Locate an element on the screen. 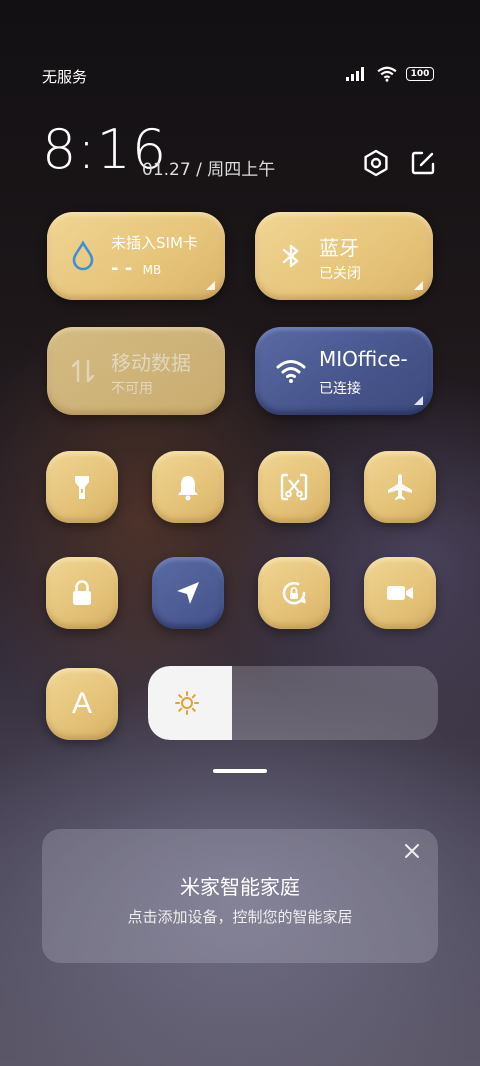  card-subtitle: 点击添加设备，控制您的智能家居 is located at coordinates (240, 917).